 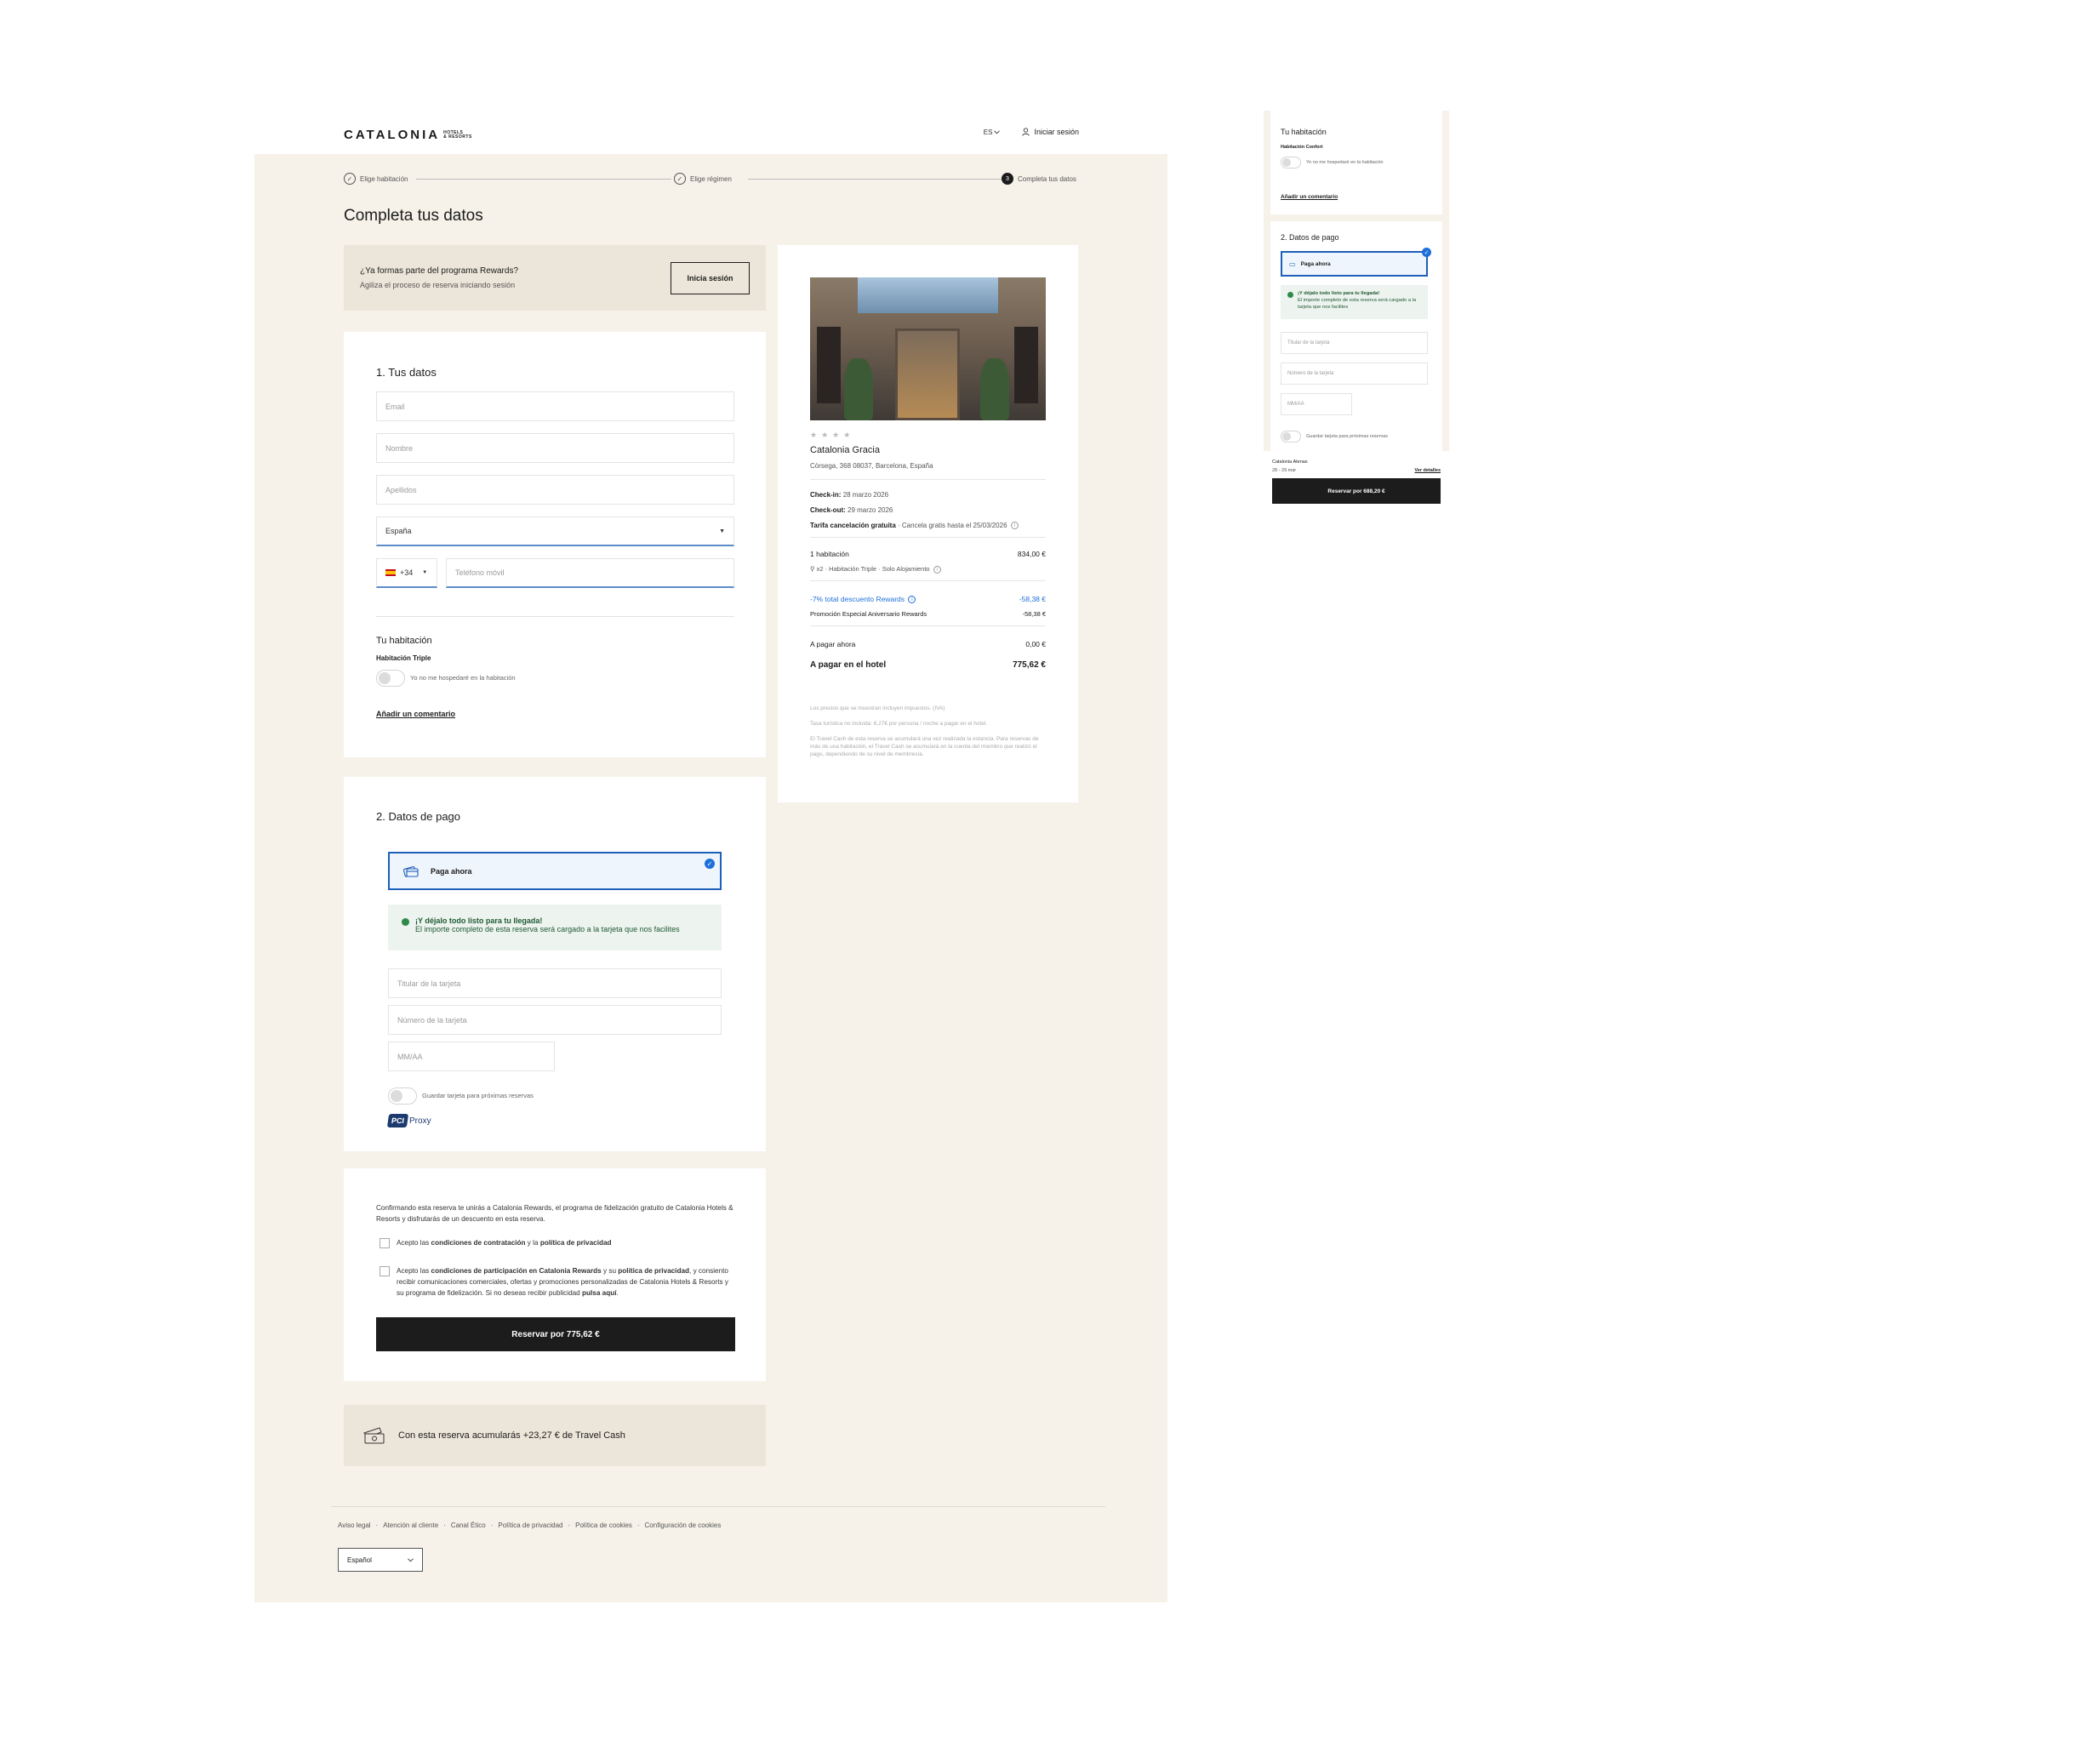 What do you see at coordinates (812, 569) in the screenshot?
I see `user-icon: ⚲` at bounding box center [812, 569].